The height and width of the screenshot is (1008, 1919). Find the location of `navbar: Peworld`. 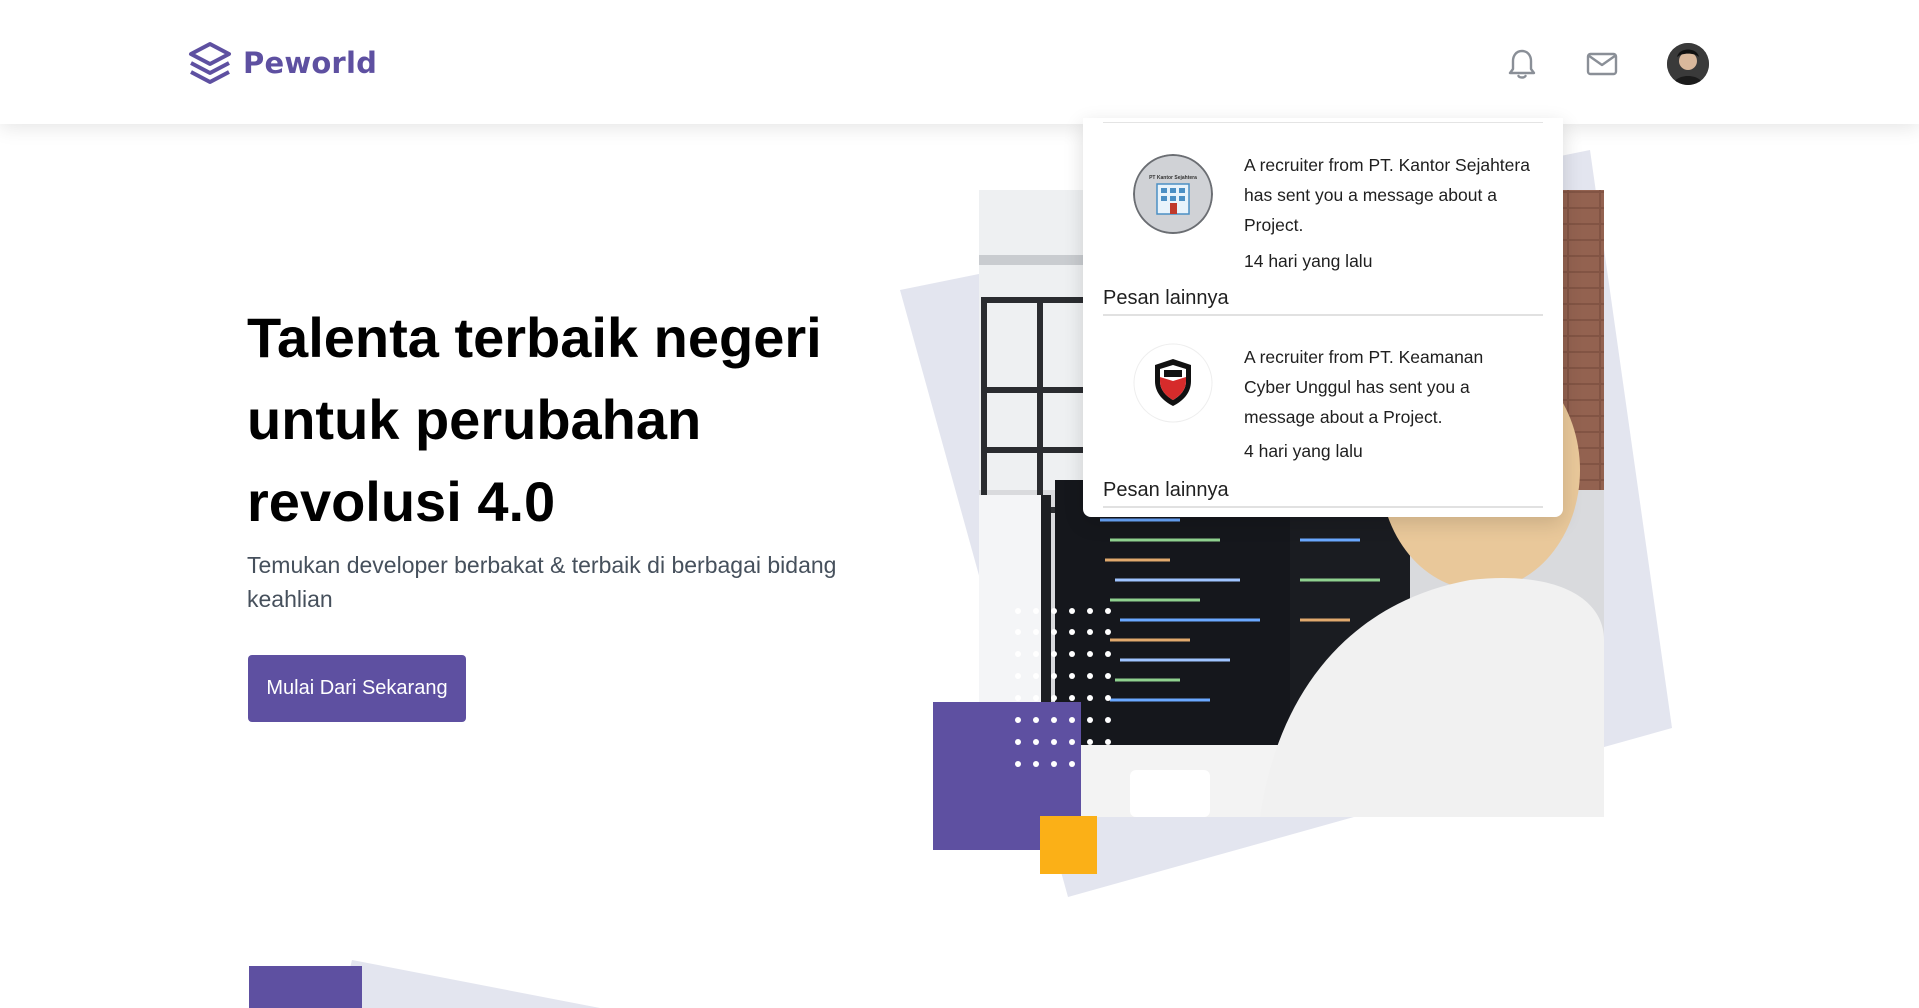

navbar: Peworld is located at coordinates (959, 62).